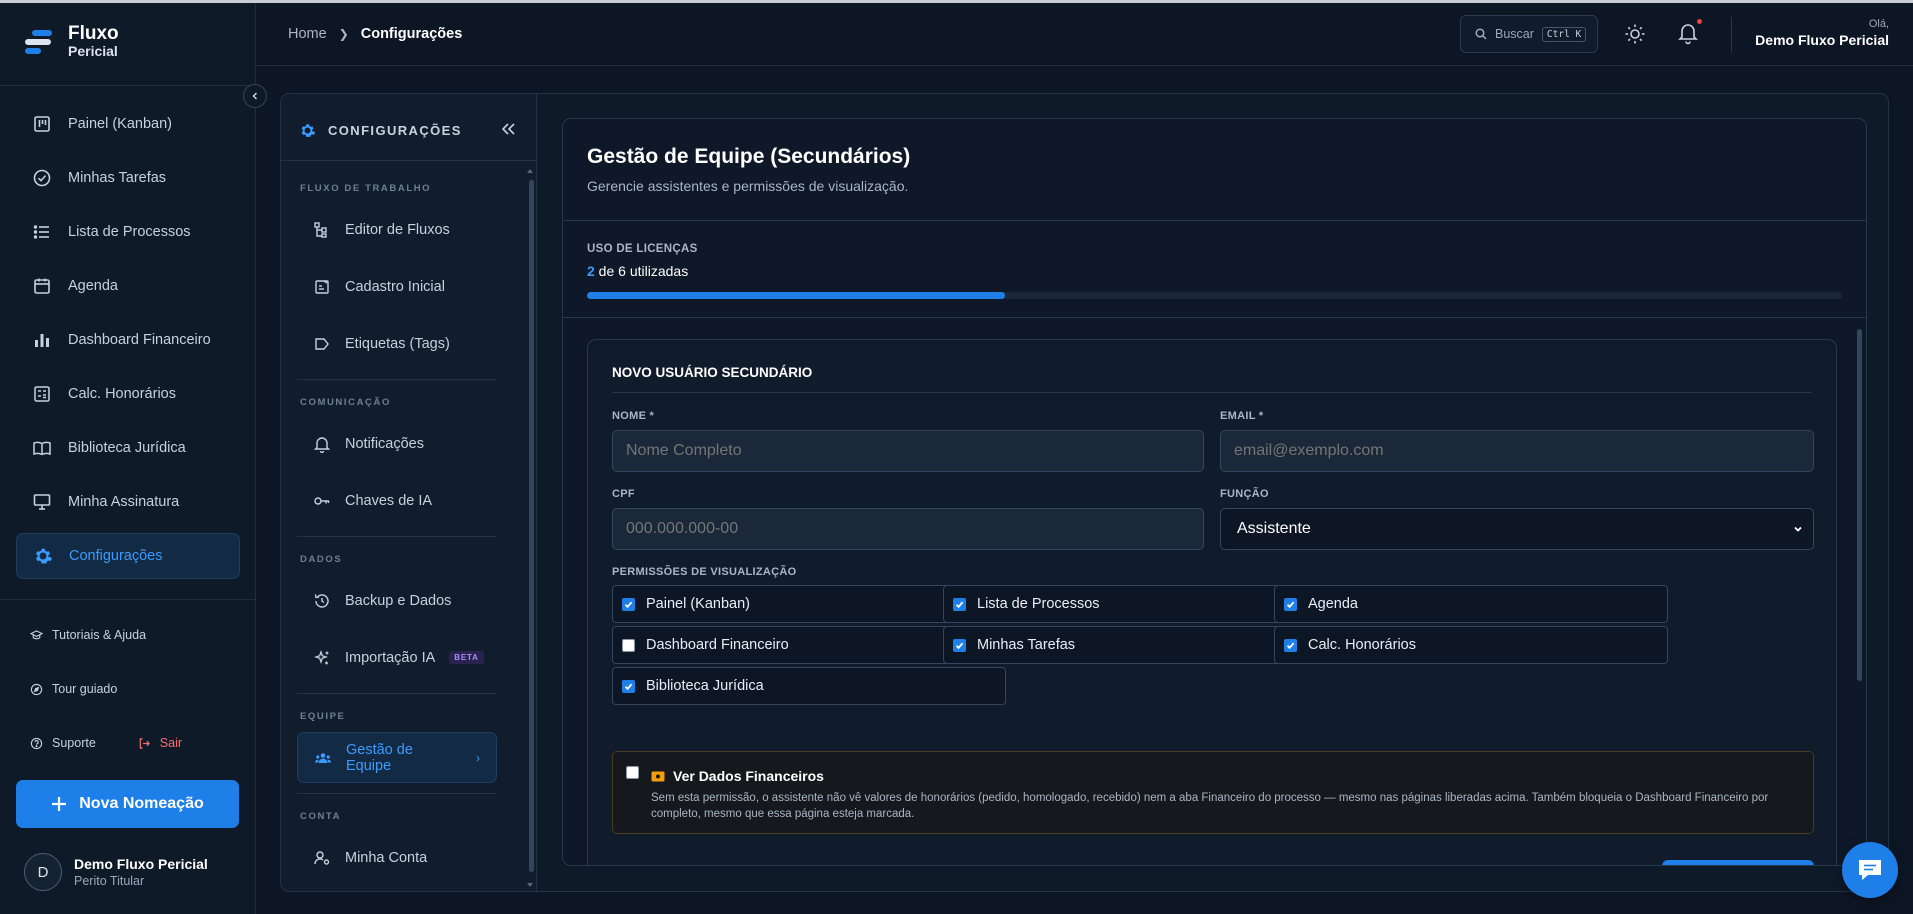 The width and height of the screenshot is (1913, 914). What do you see at coordinates (117, 178) in the screenshot?
I see `nav-label: Minhas Tarefas` at bounding box center [117, 178].